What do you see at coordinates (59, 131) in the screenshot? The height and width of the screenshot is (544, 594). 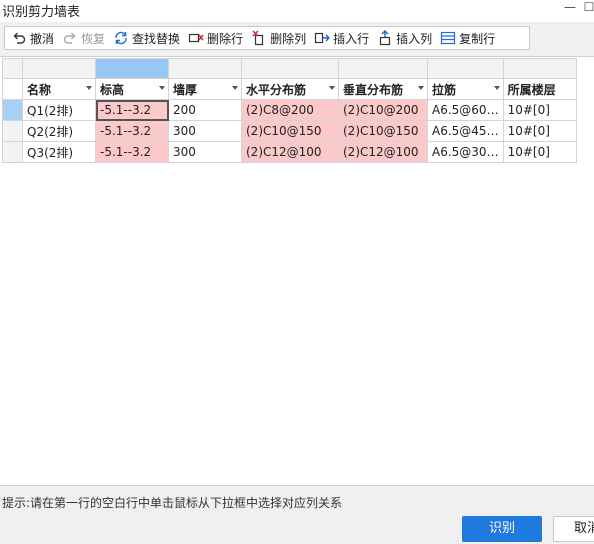 I see `table-cell: Q2(2排)` at bounding box center [59, 131].